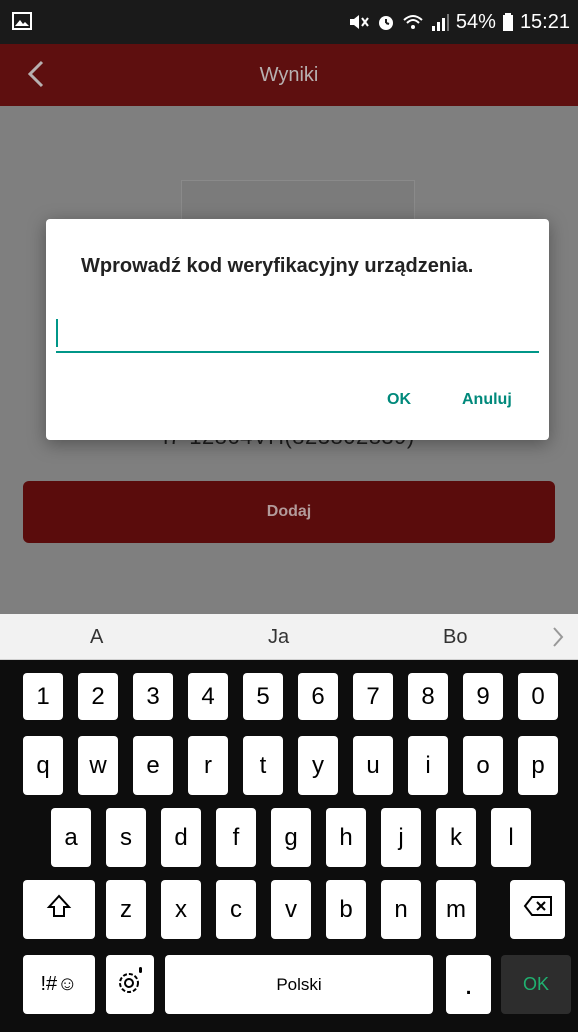 This screenshot has width=578, height=1032. I want to click on key-2: 2, so click(98, 696).